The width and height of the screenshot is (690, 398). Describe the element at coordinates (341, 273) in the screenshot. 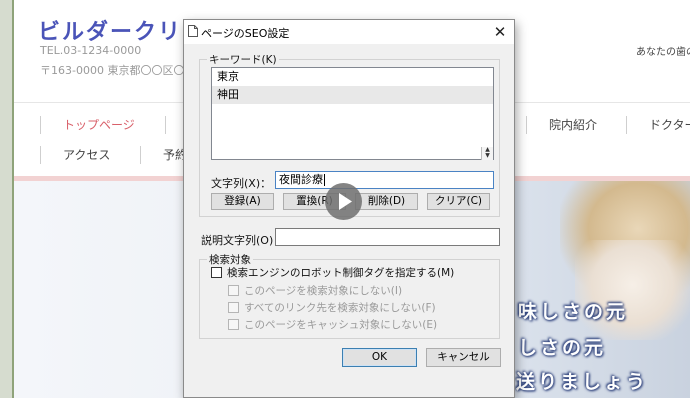

I see `robot-control-label: 検索エンジンのロボット制御タグを指定する(M)` at that location.